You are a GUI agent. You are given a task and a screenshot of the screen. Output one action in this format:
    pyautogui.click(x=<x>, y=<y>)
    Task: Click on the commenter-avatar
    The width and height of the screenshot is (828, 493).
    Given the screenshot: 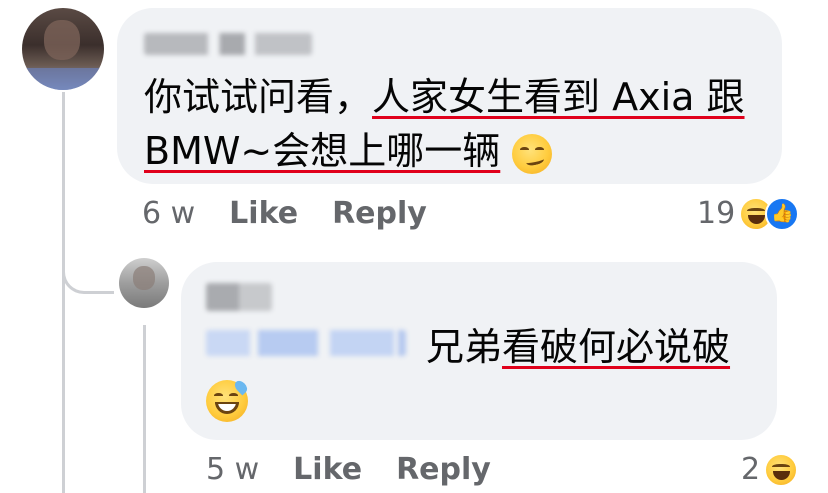 What is the action you would take?
    pyautogui.click(x=63, y=49)
    